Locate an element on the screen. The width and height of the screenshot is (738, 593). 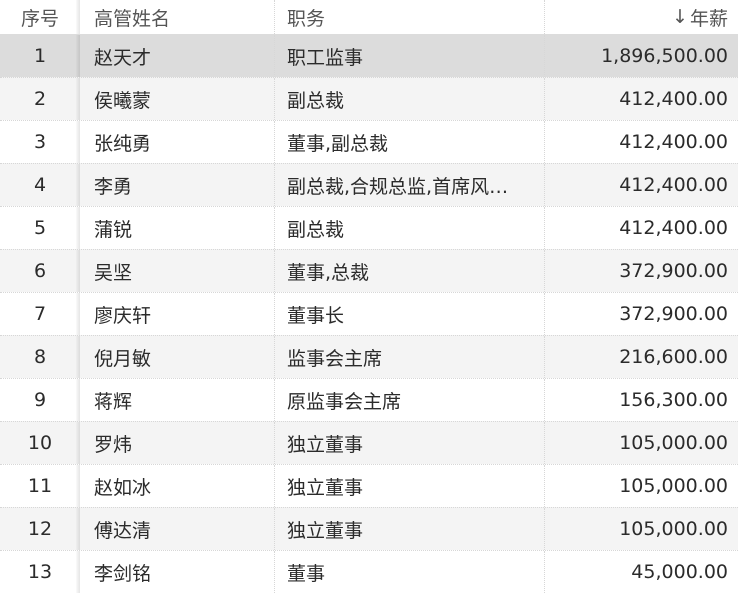
executive-name-cell-text: 张纯勇 is located at coordinates (123, 143).